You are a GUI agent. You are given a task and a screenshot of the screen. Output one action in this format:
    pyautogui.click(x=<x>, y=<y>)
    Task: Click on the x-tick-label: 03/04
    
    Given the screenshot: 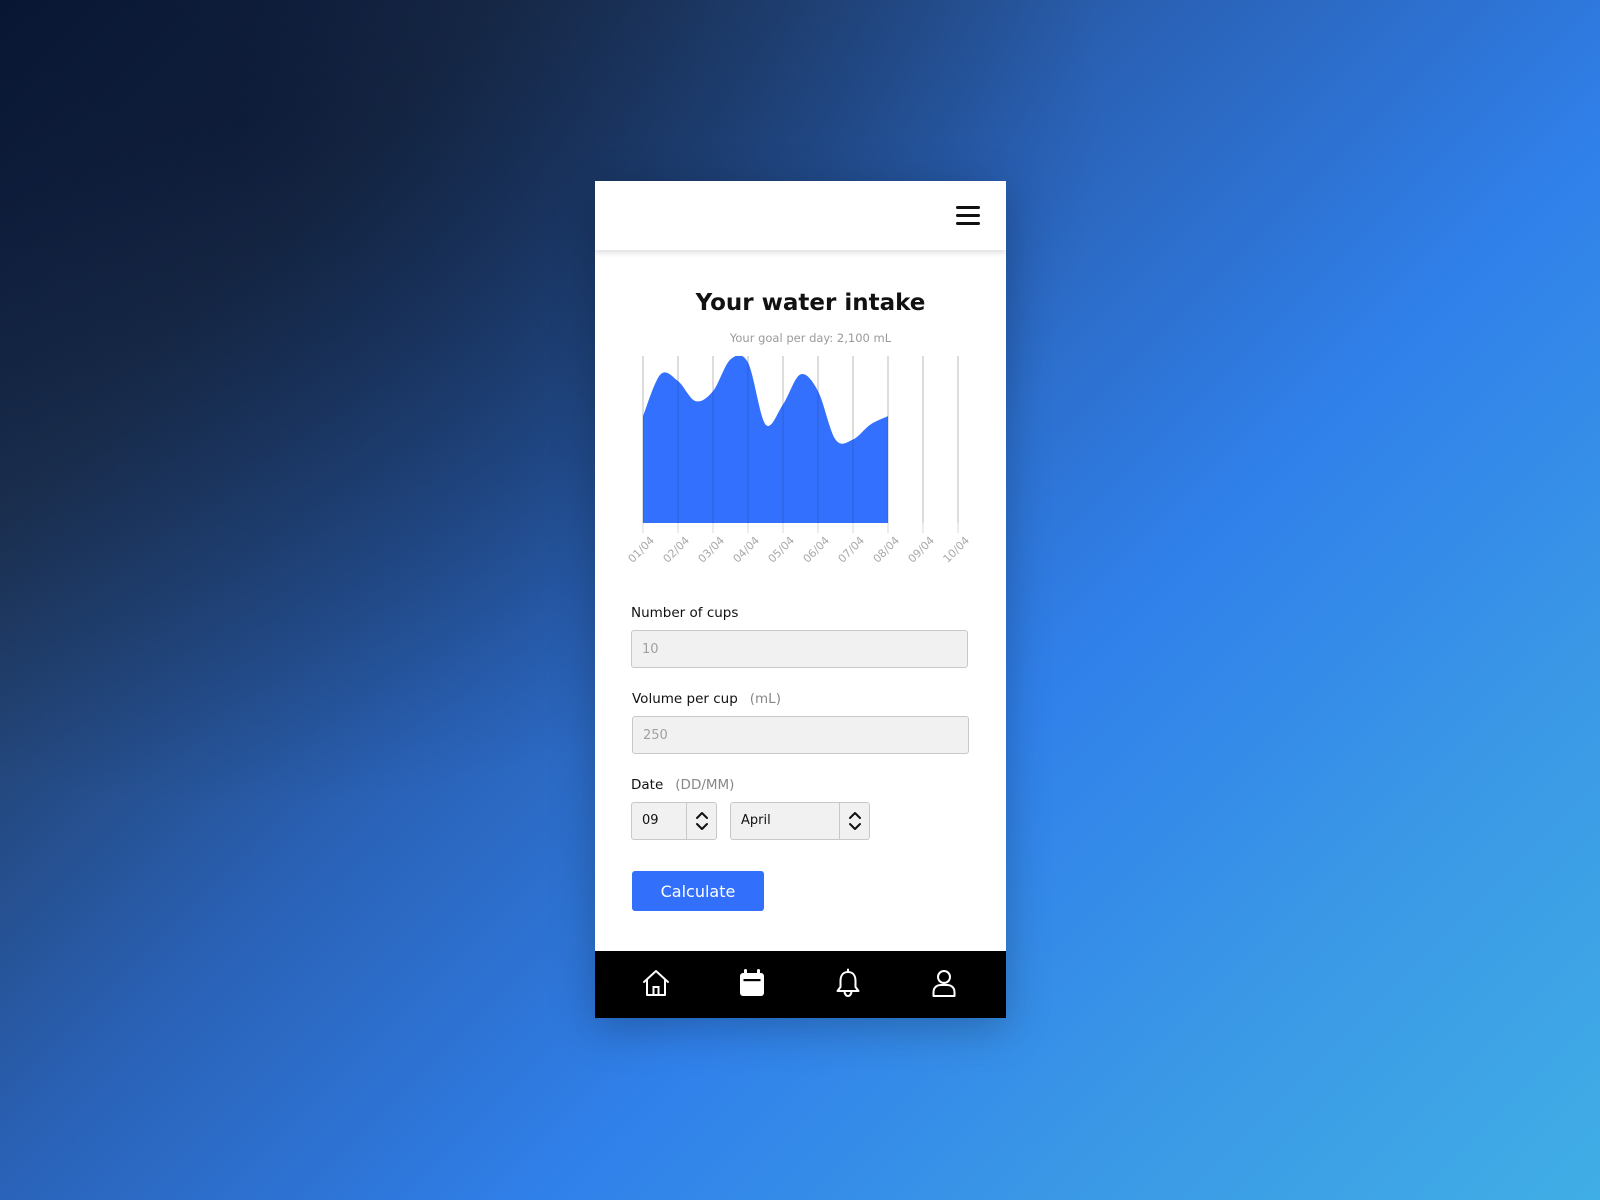 What is the action you would take?
    pyautogui.click(x=712, y=550)
    